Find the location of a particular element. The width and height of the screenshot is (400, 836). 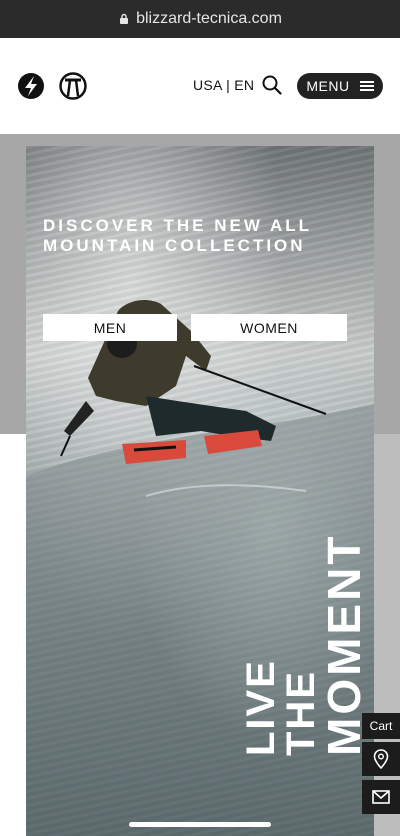

live-the-moment-slogan: LIVE THE MOMENT is located at coordinates (302, 645).